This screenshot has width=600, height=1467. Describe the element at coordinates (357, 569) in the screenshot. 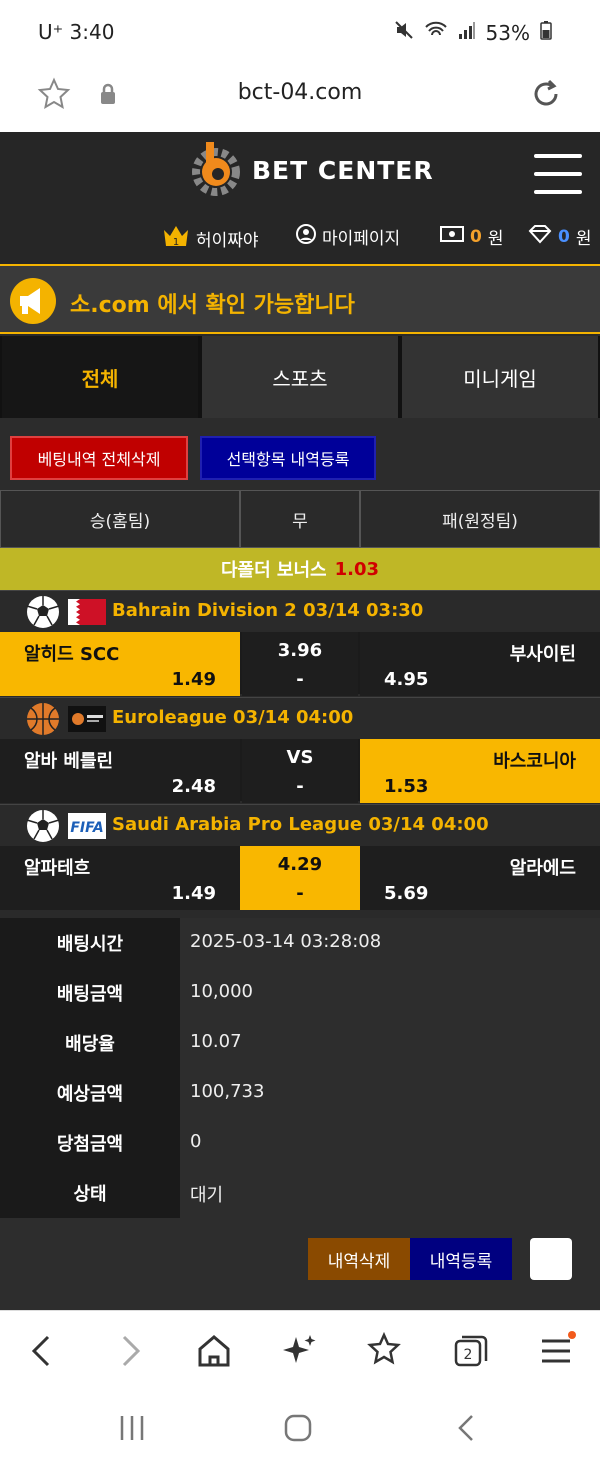

I see `bonus-value: 1.03` at that location.